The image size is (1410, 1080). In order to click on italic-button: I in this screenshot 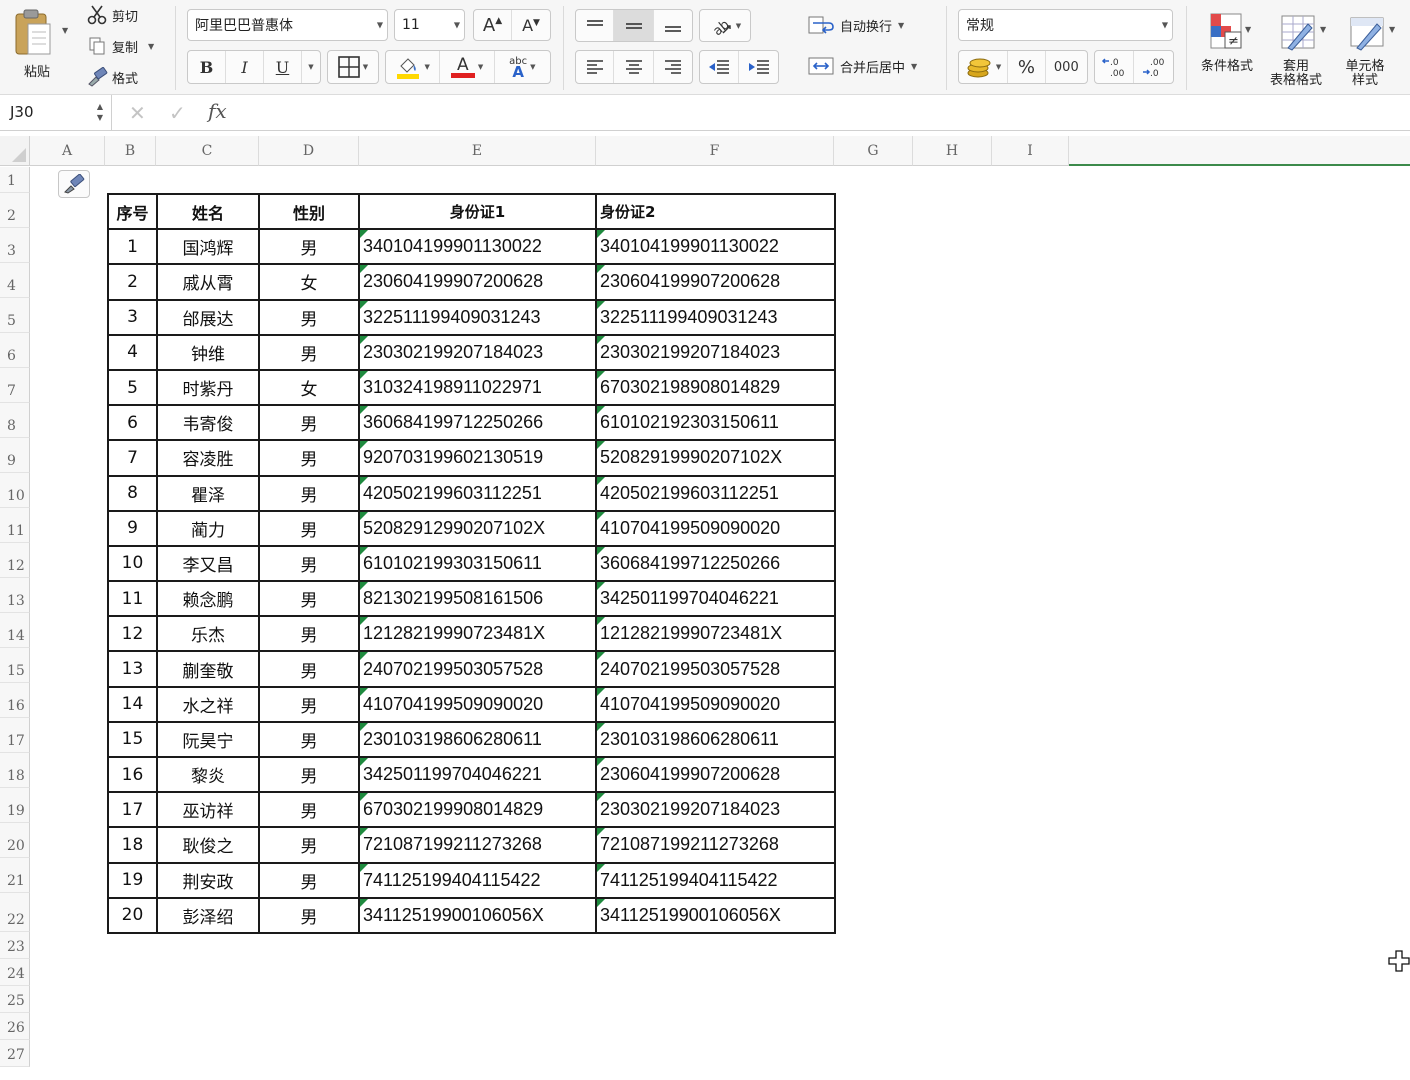, I will do `click(245, 67)`.